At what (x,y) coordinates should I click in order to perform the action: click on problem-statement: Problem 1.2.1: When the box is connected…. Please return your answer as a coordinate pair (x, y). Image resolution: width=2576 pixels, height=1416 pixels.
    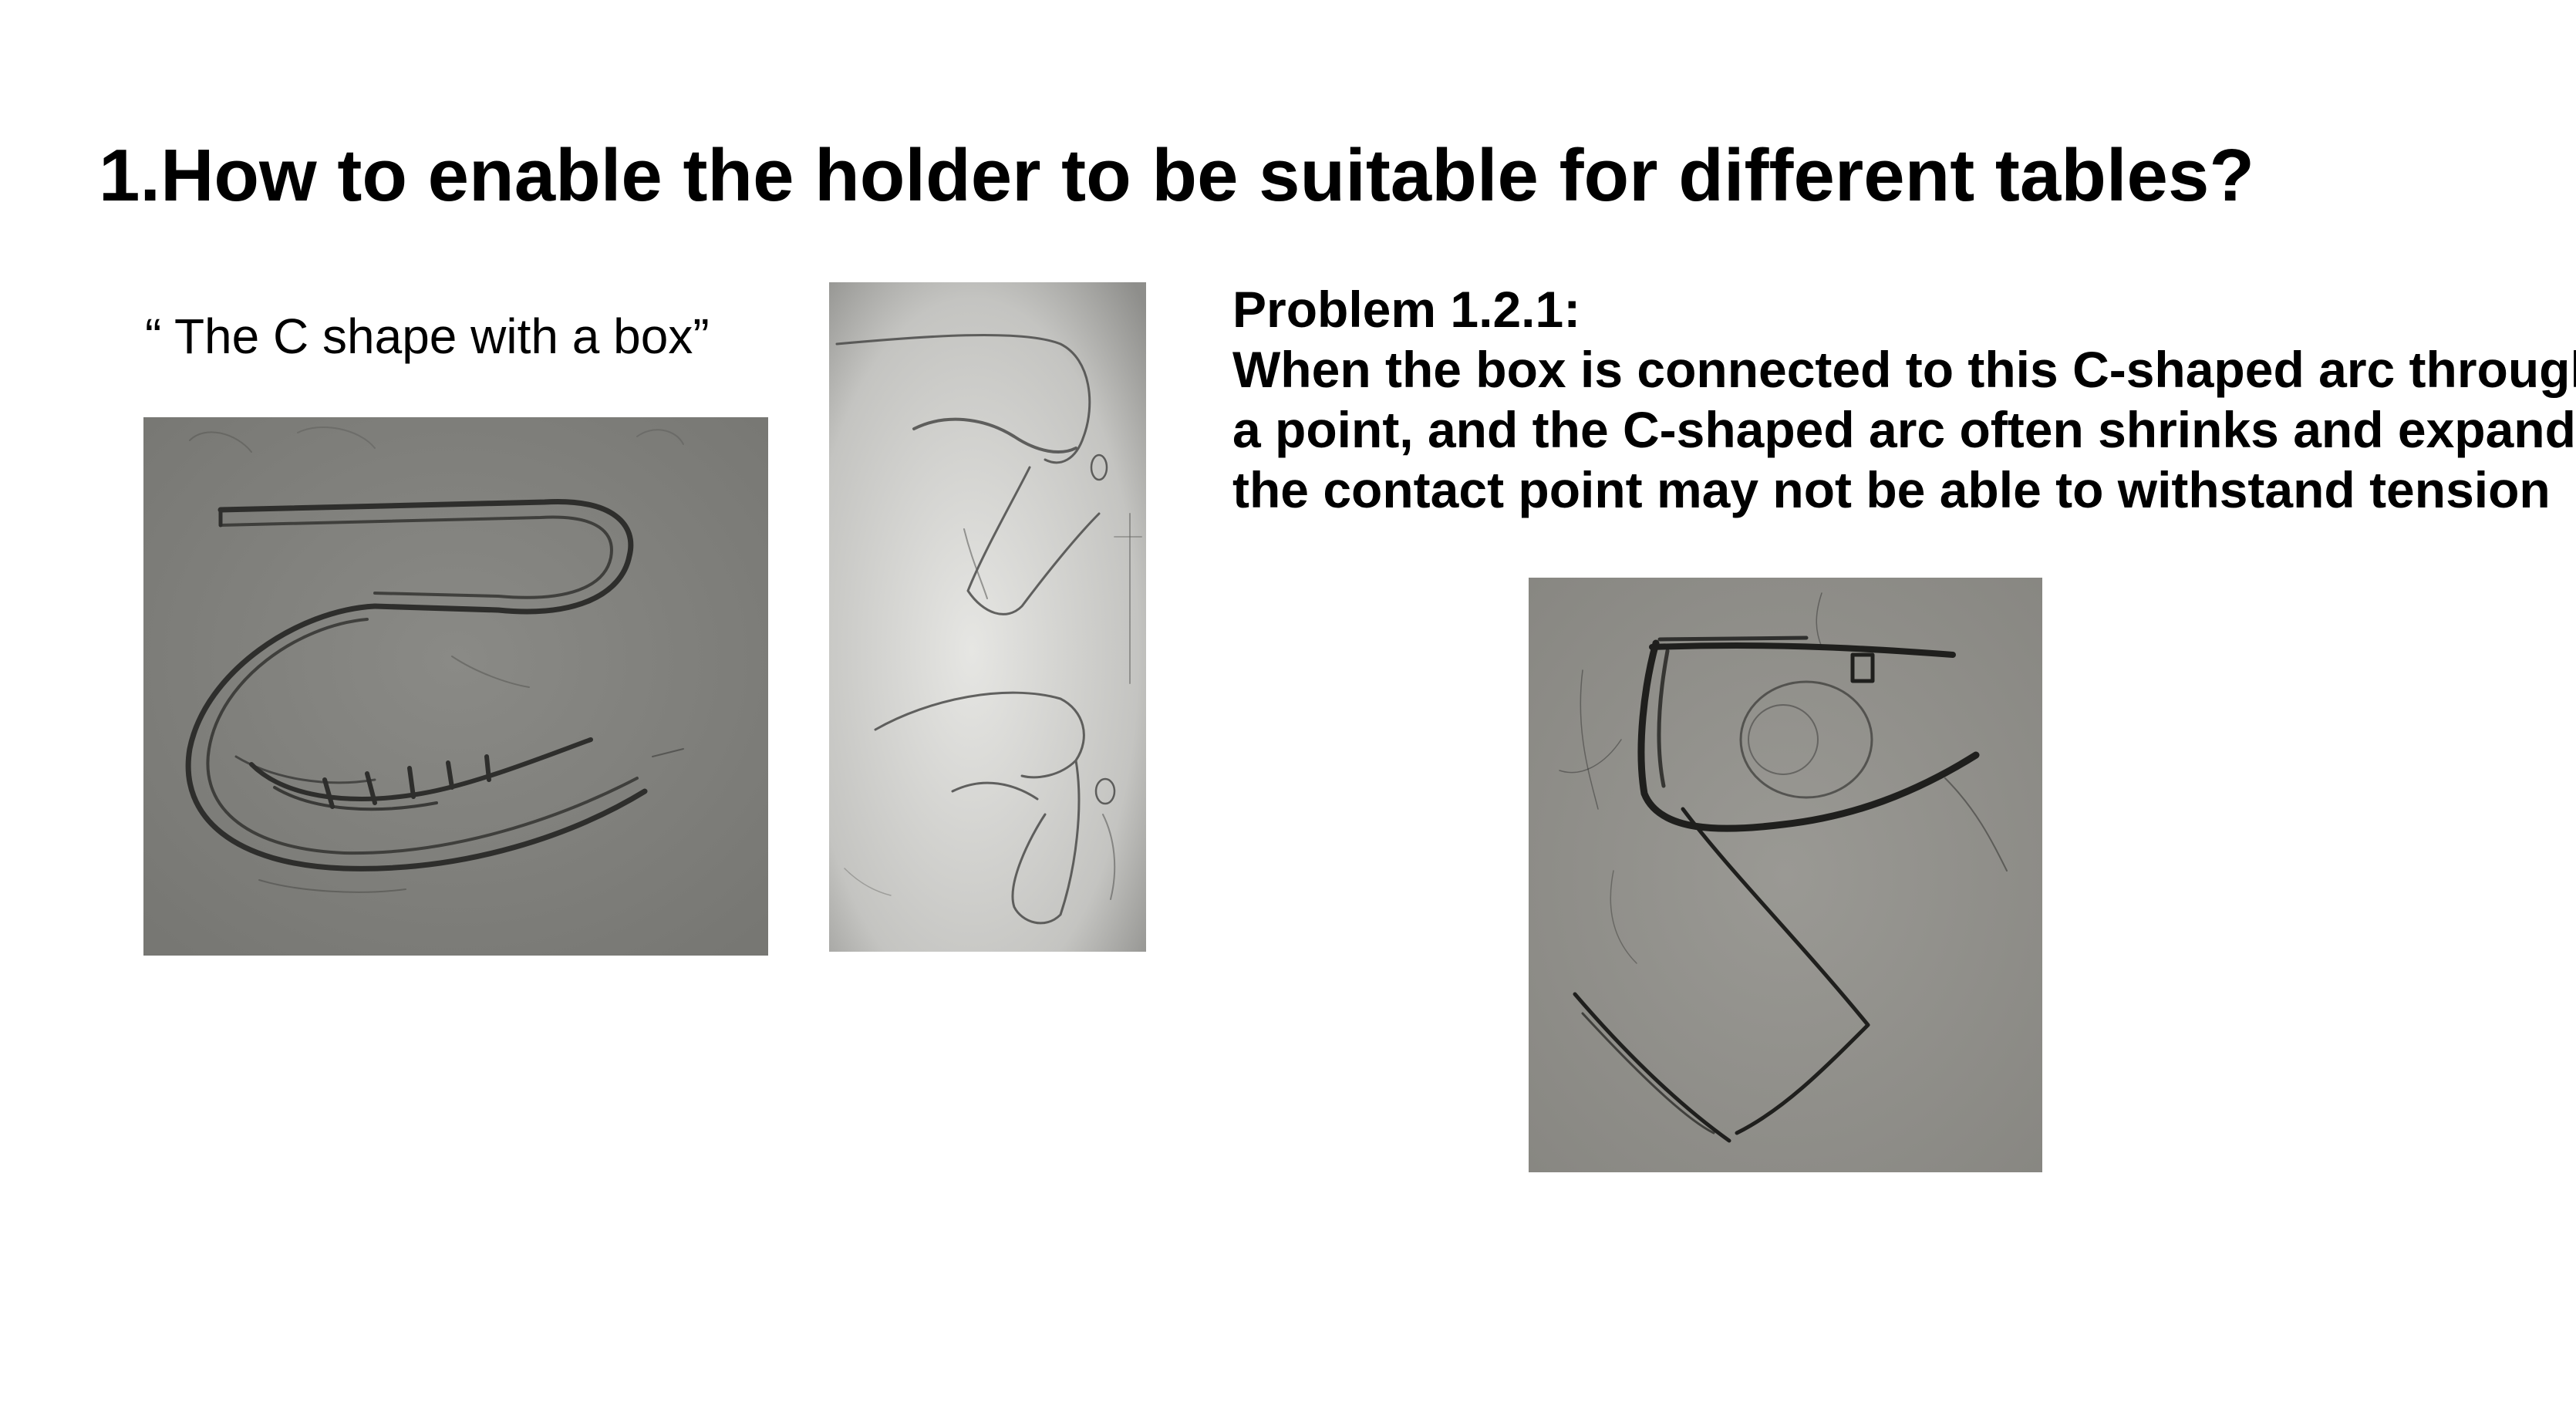
    Looking at the image, I should click on (1904, 400).